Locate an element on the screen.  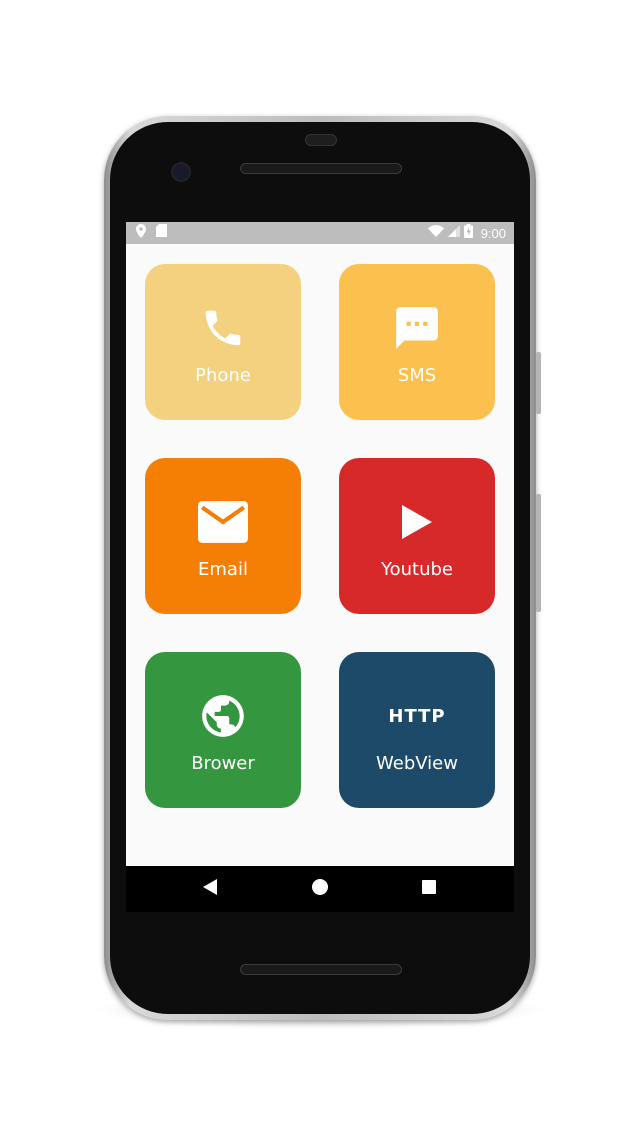
battery-icon is located at coordinates (468, 233).